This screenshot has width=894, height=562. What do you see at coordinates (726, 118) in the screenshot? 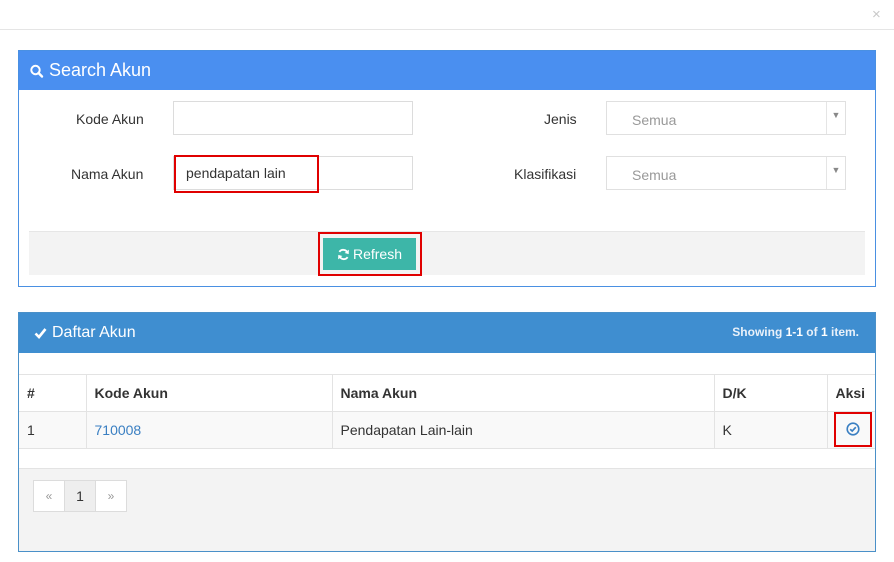
I see `jenis-select: Semua ▼` at bounding box center [726, 118].